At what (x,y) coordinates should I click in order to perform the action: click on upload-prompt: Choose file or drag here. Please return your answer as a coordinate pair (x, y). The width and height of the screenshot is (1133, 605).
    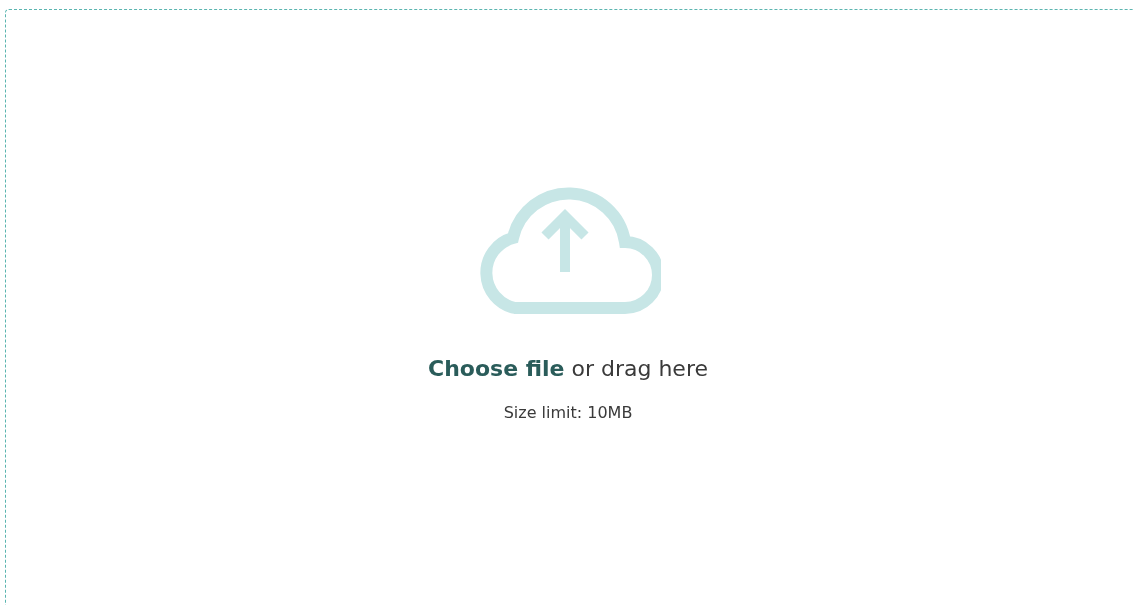
    Looking at the image, I should click on (568, 368).